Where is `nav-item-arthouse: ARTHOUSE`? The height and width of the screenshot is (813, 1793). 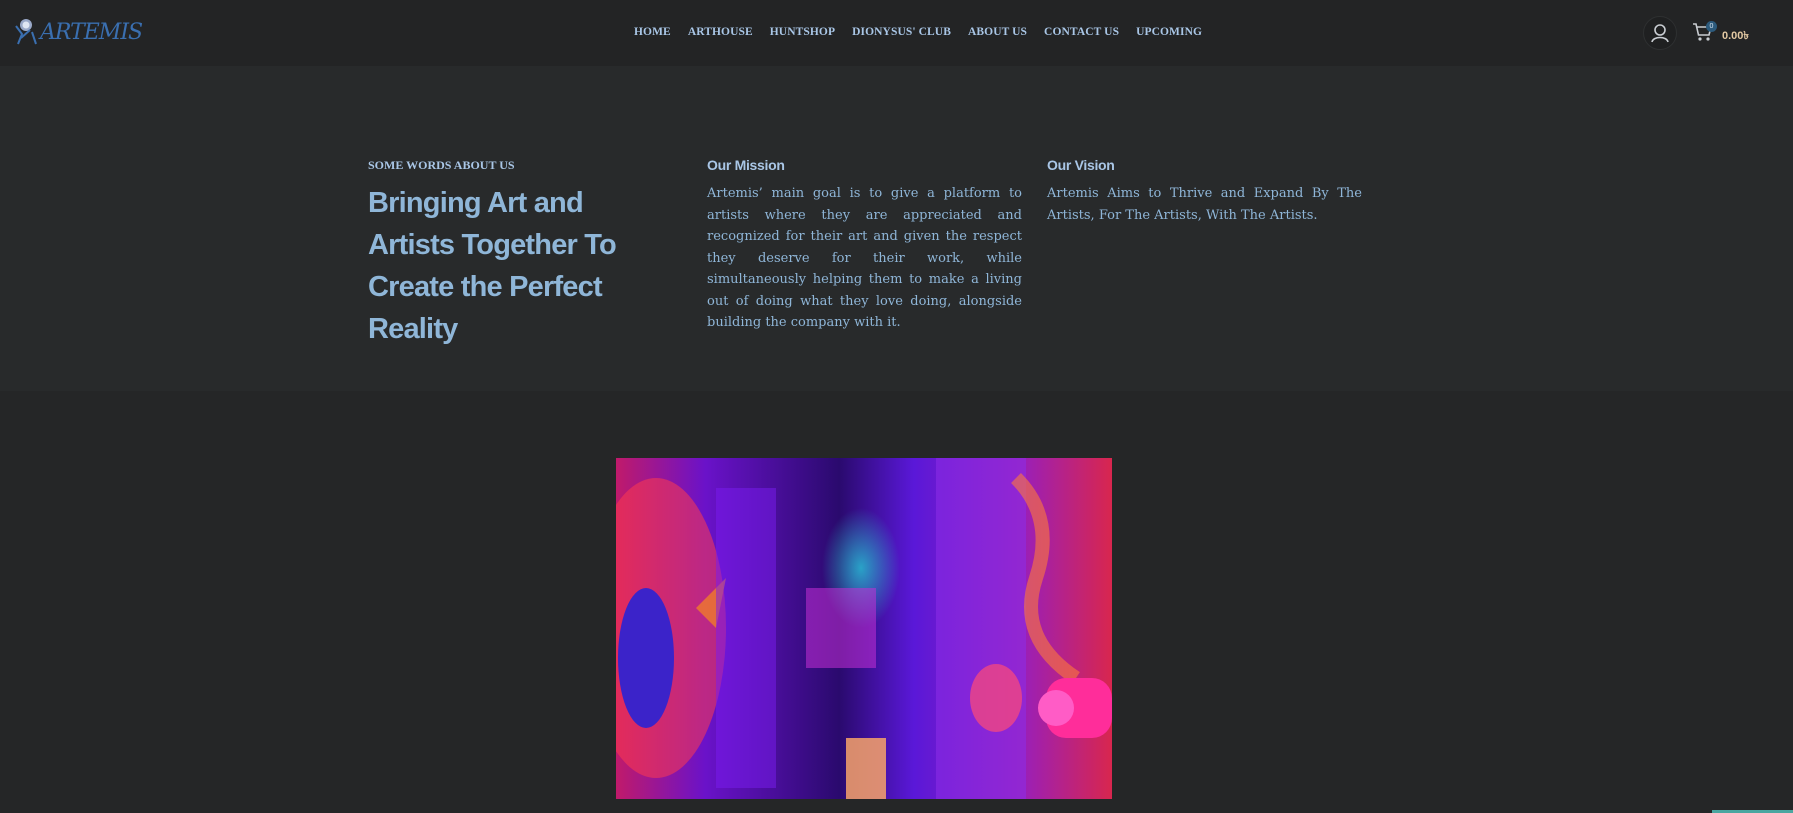
nav-item-arthouse: ARTHOUSE is located at coordinates (720, 32).